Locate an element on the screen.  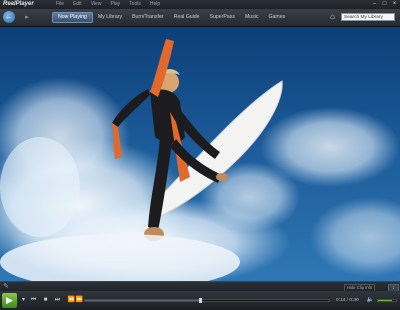
play-icon: ▶ is located at coordinates (9, 300).